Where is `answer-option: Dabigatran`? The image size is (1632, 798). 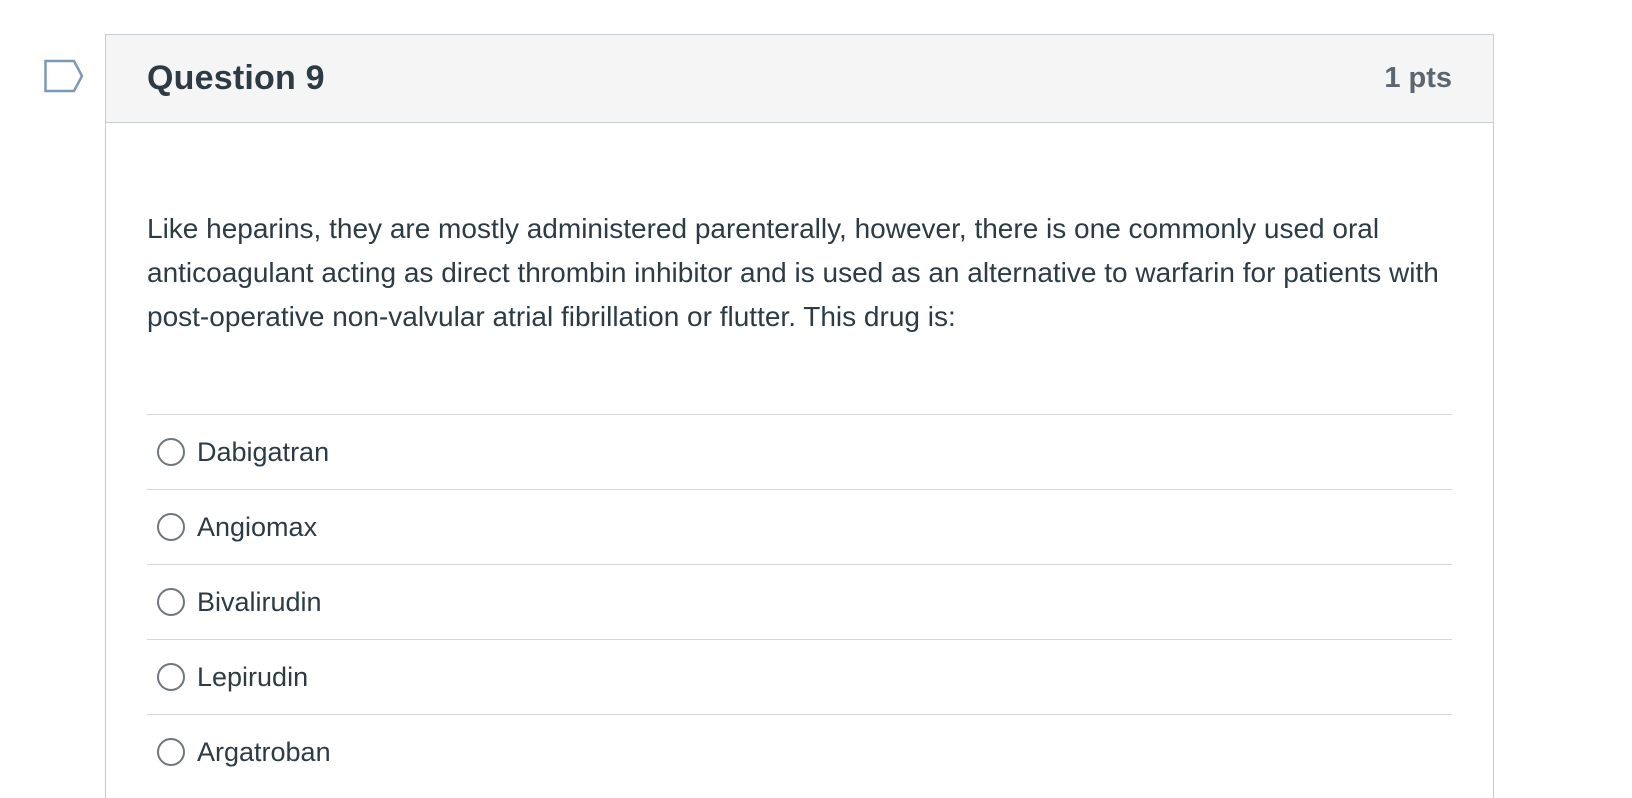
answer-option: Dabigatran is located at coordinates (799, 451).